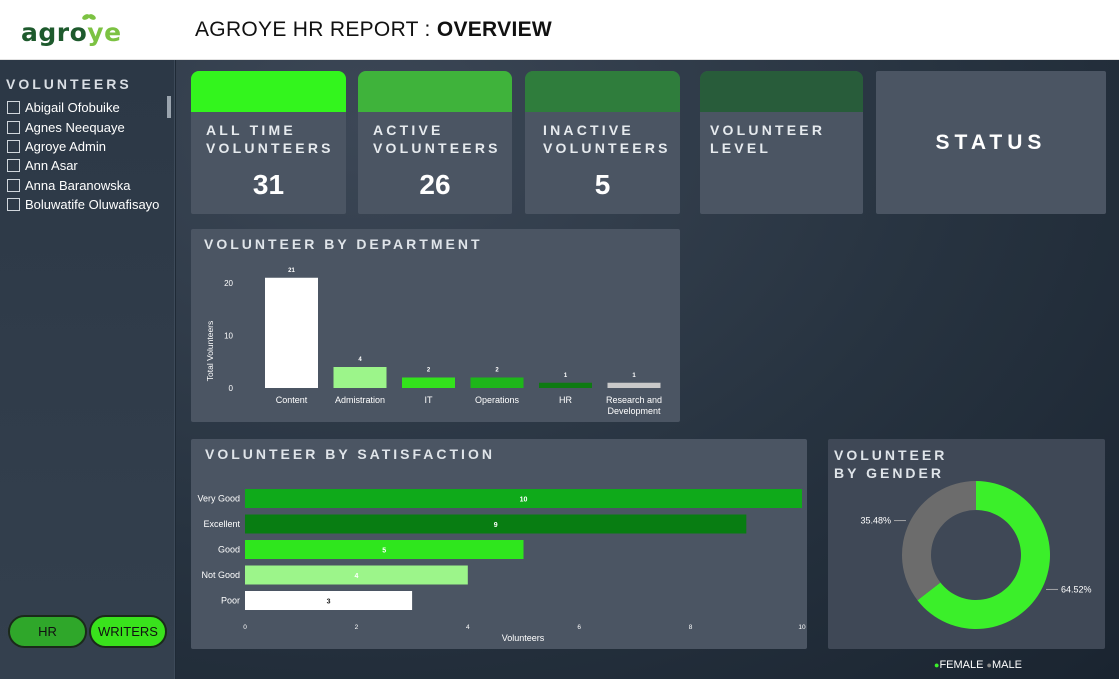 The image size is (1119, 679). Describe the element at coordinates (89, 17) in the screenshot. I see `leaf-icon` at that location.